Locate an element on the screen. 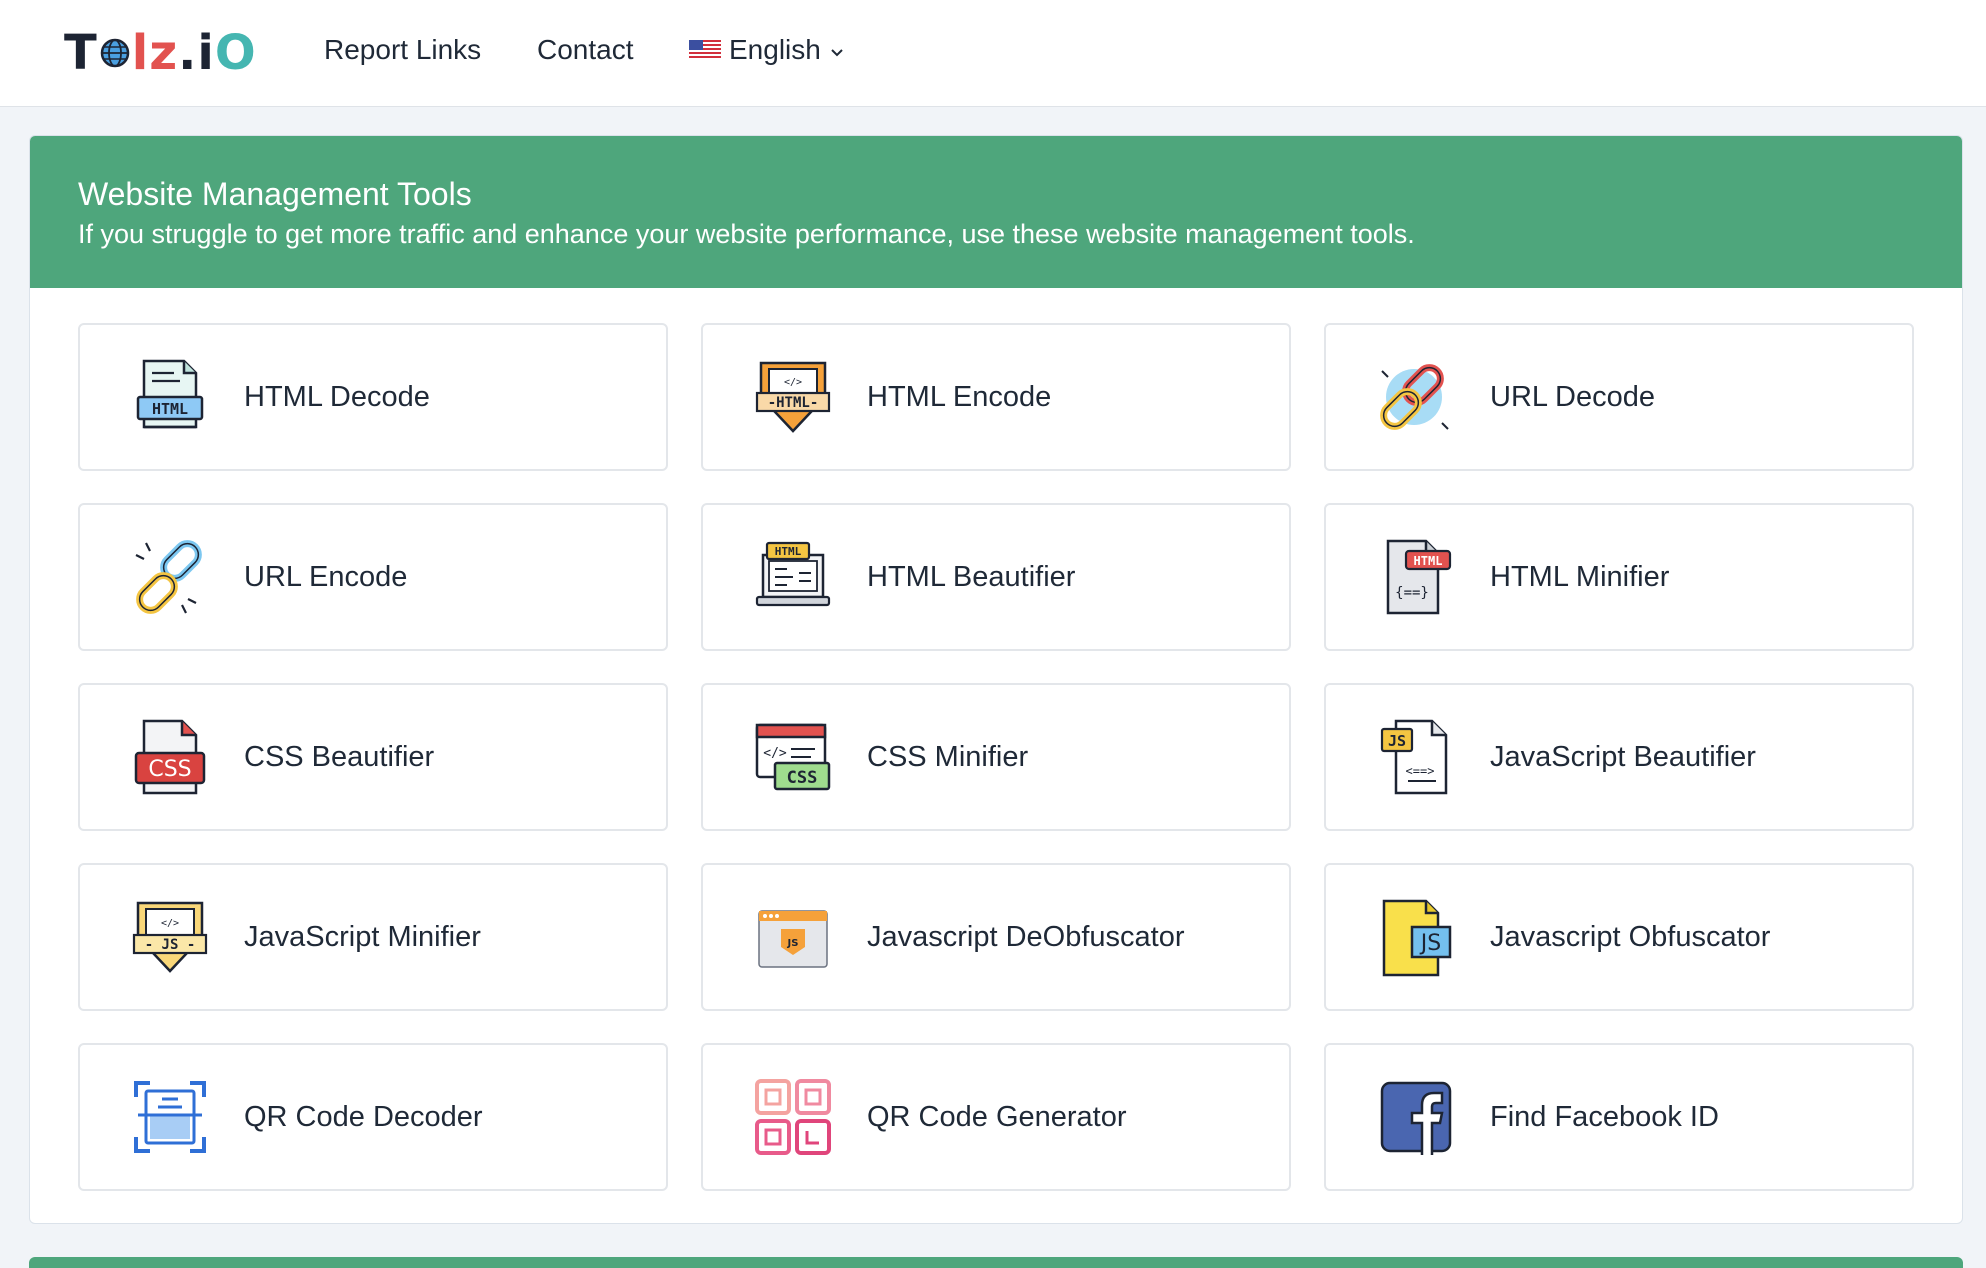  chain-link-icon is located at coordinates (1414, 397).